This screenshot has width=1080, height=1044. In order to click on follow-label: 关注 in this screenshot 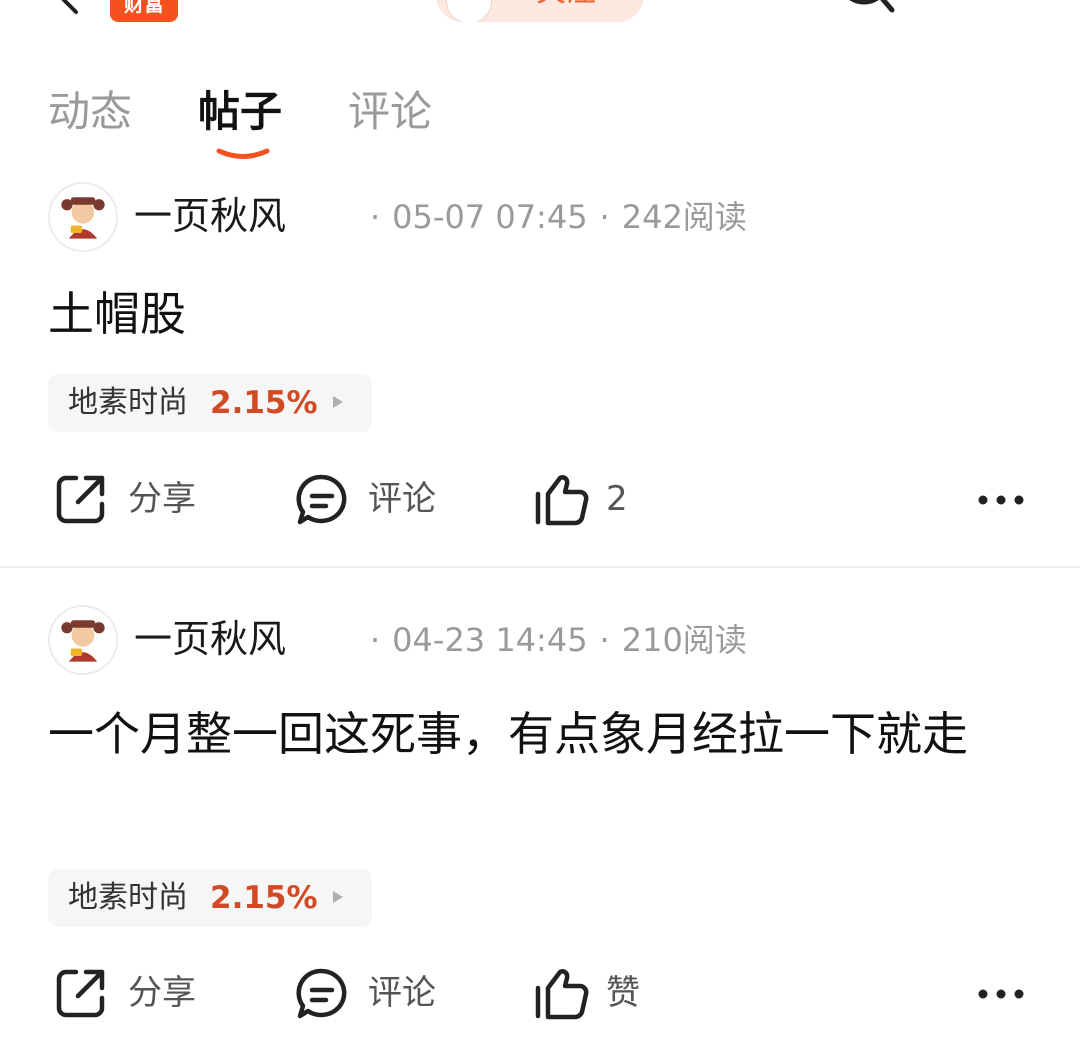, I will do `click(566, 6)`.